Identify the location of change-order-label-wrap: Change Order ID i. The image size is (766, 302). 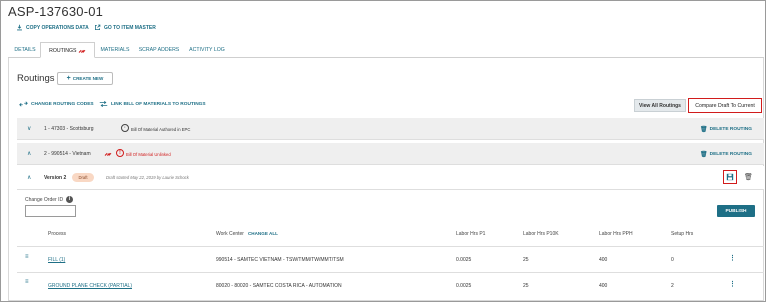
(49, 199).